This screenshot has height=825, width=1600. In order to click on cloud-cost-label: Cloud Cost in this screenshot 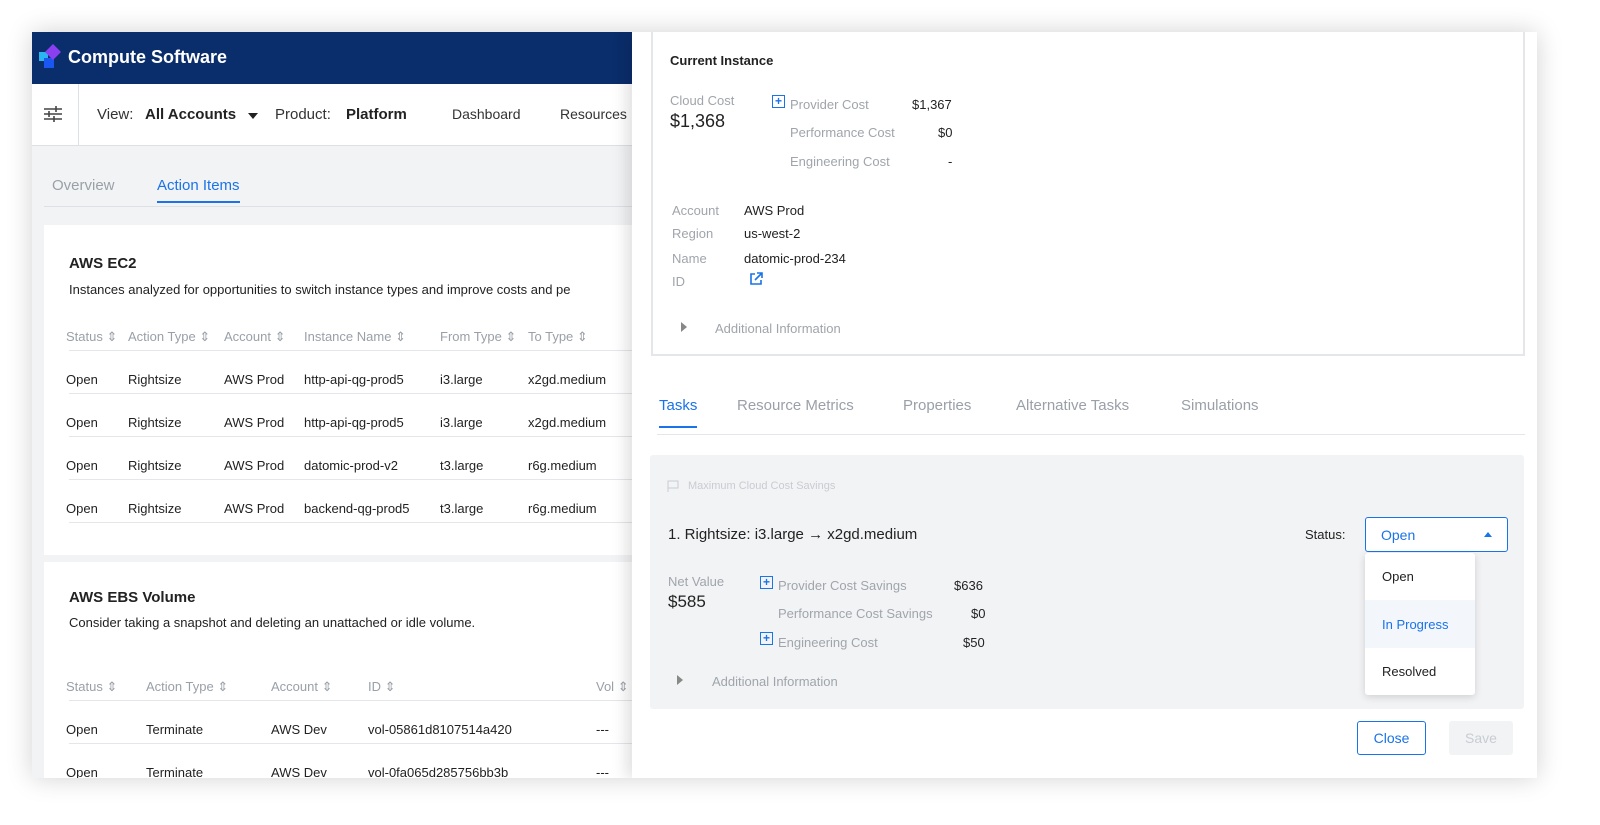, I will do `click(702, 100)`.